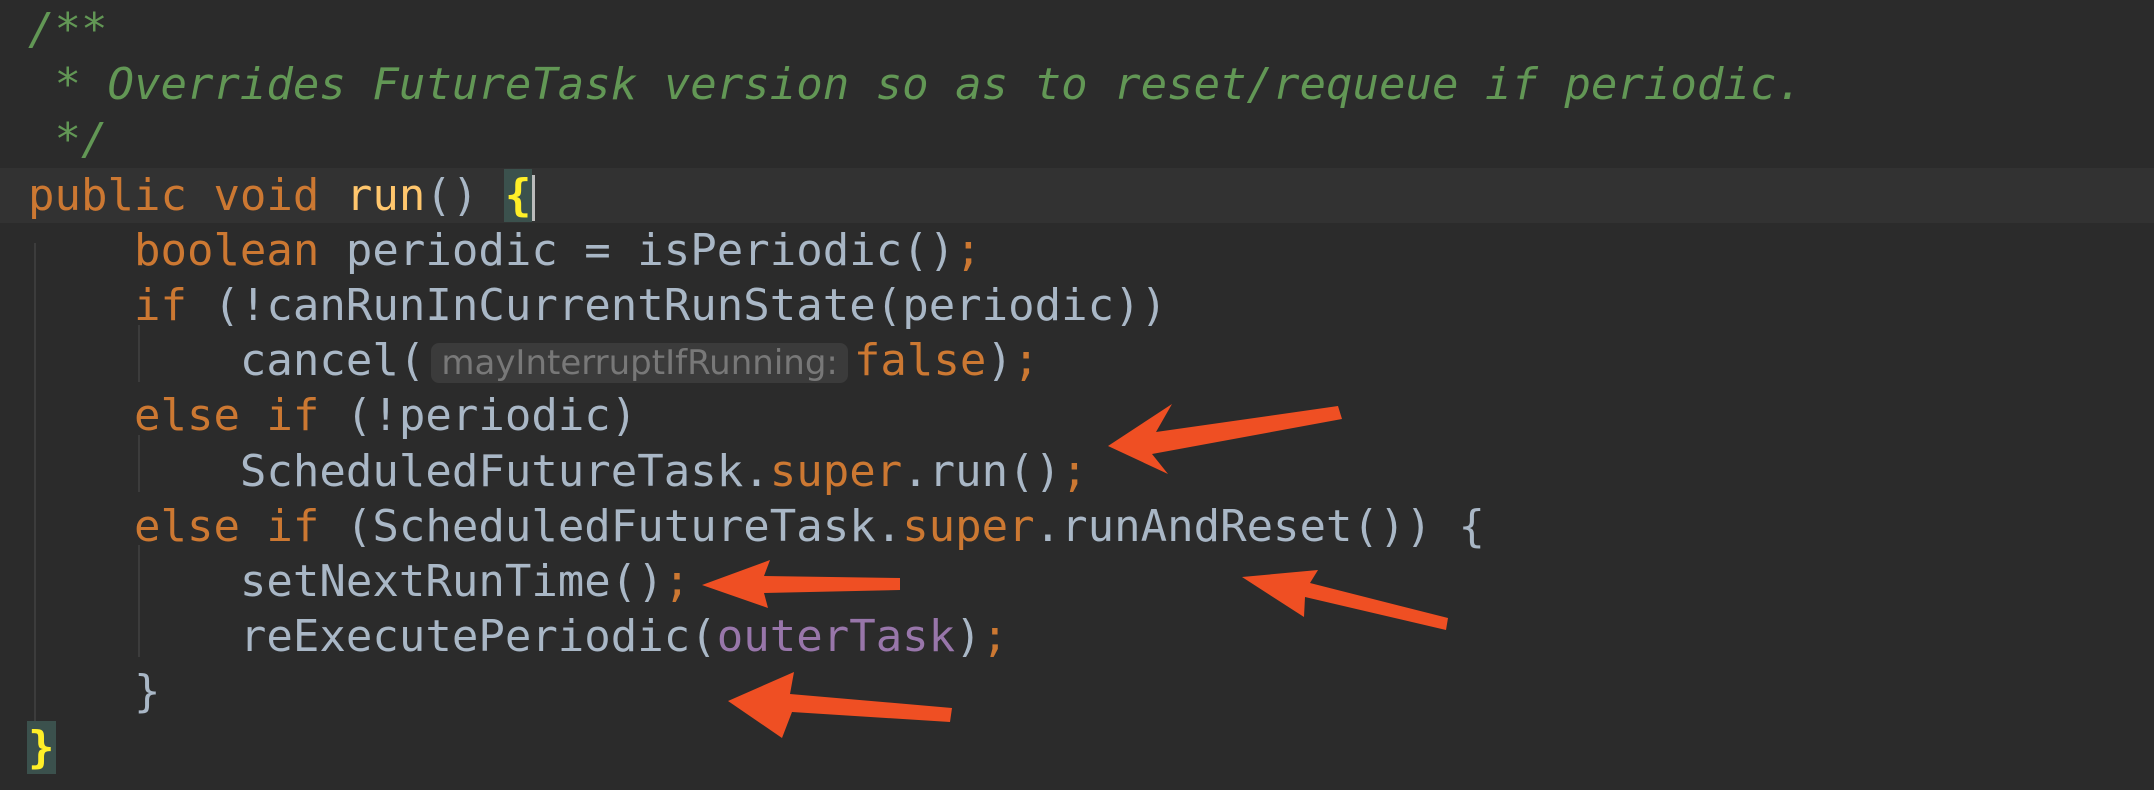 The width and height of the screenshot is (2154, 790). I want to click on annotation-arrows, so click(1075, 571).